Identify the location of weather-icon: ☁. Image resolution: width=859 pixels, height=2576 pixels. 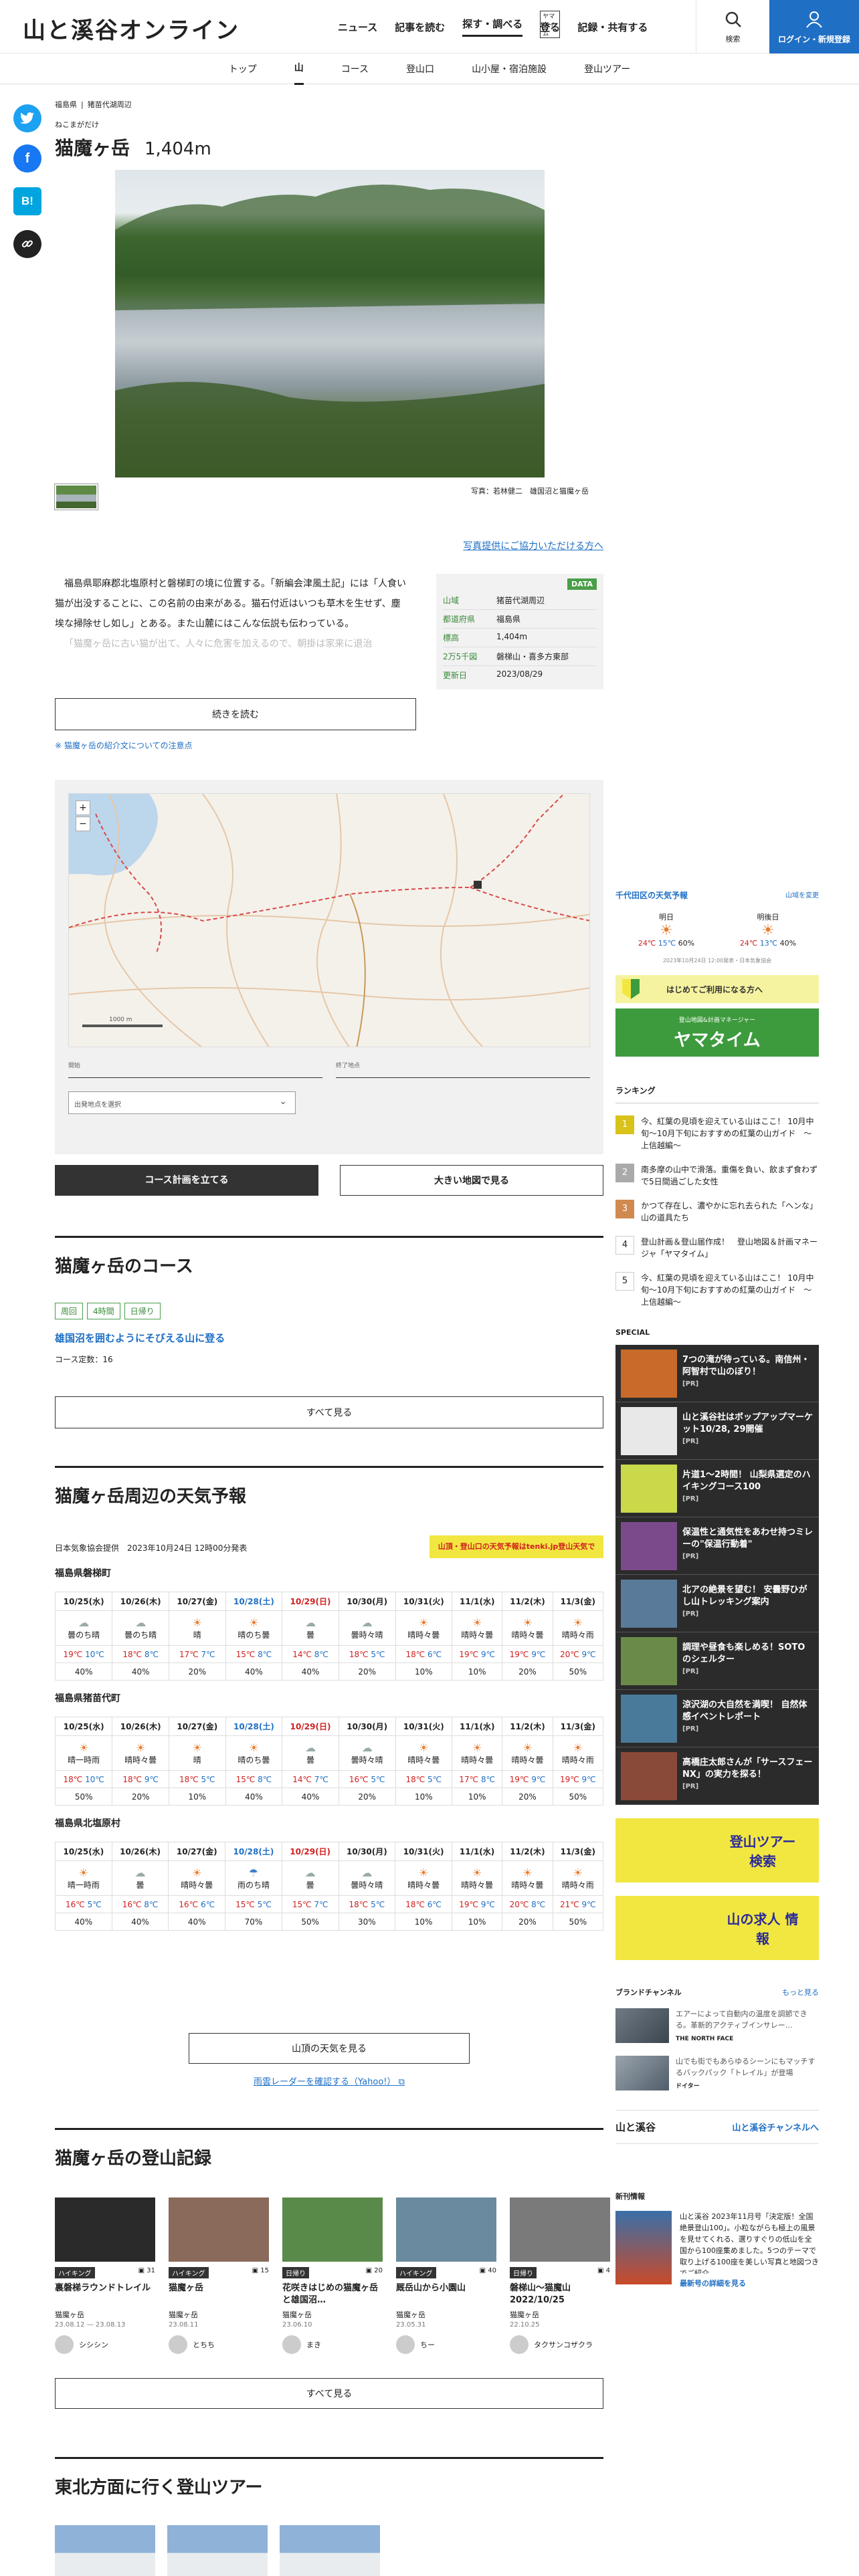
(310, 1872).